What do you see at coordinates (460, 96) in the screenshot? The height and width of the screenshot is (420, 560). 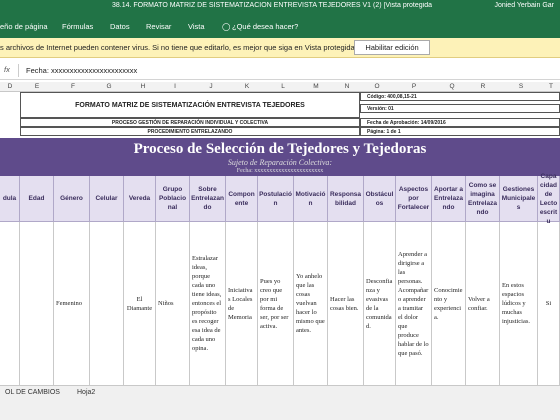 I see `document-code: Código: 400,08,15-21` at bounding box center [460, 96].